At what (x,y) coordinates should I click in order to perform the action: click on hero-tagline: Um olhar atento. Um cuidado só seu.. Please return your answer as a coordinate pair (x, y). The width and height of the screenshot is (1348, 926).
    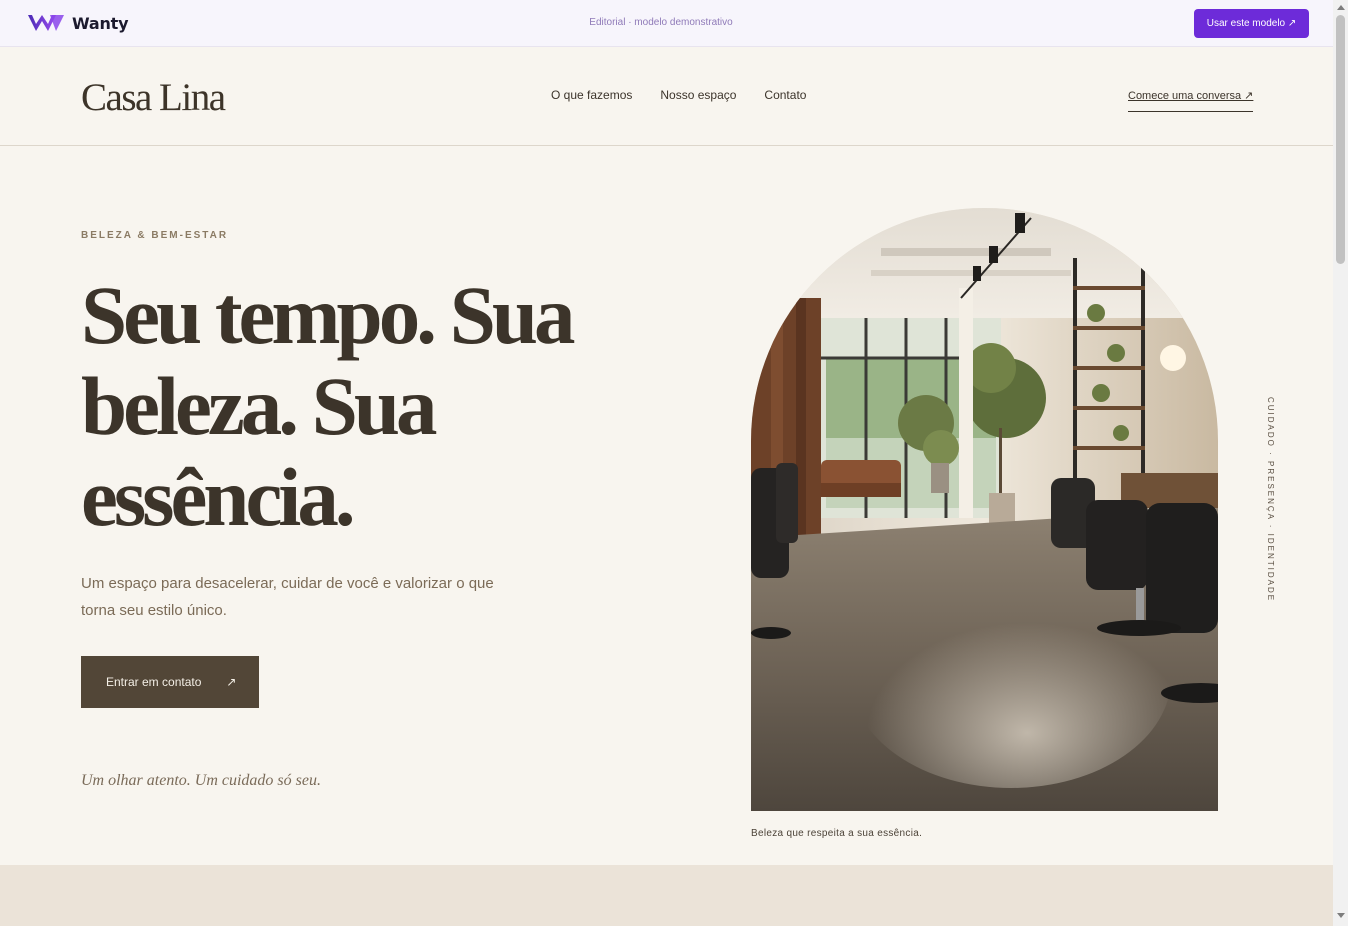
    Looking at the image, I should click on (201, 780).